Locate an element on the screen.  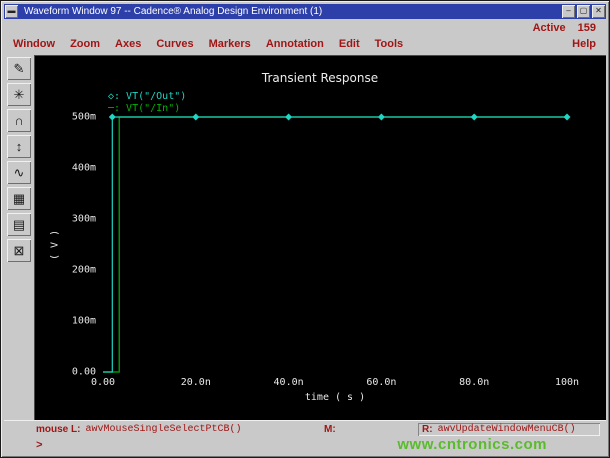
redraw-tool-icon: ∩ is located at coordinates (19, 120).